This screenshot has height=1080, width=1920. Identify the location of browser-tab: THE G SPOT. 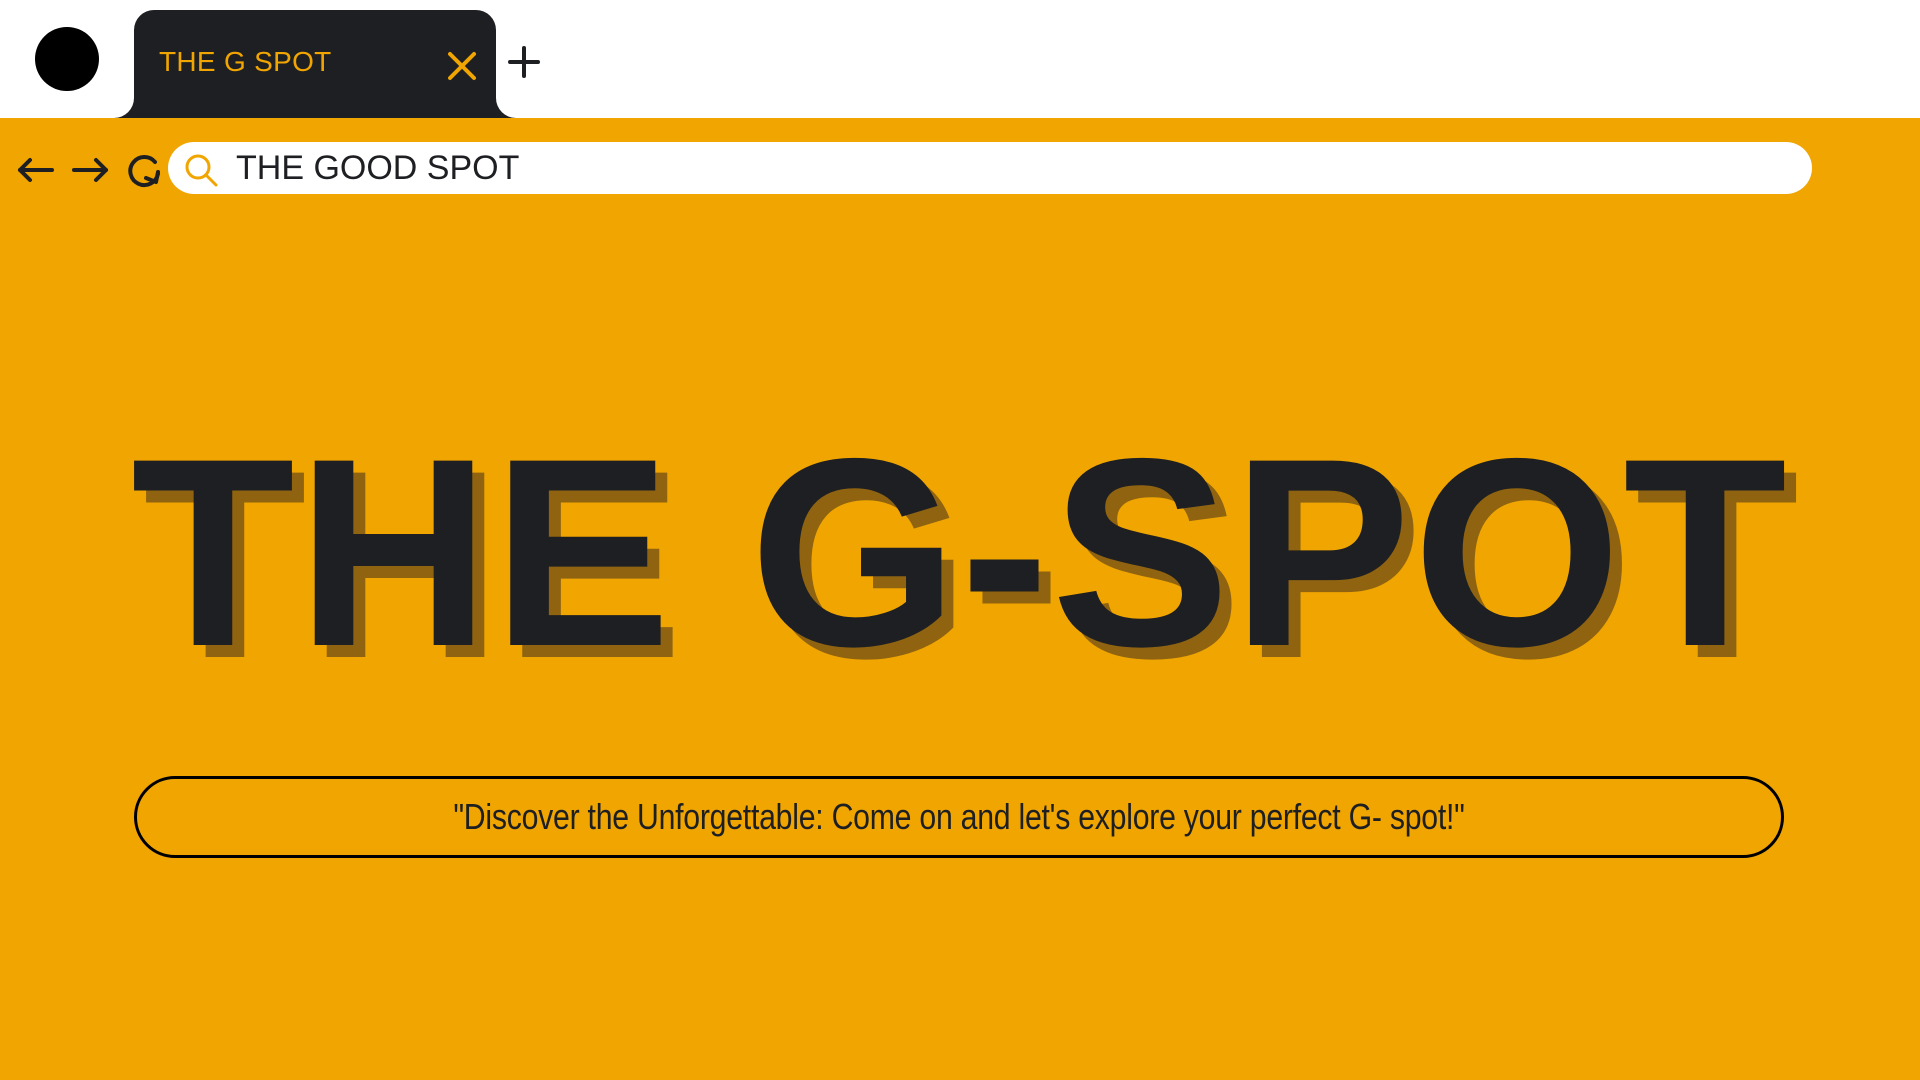
(315, 64).